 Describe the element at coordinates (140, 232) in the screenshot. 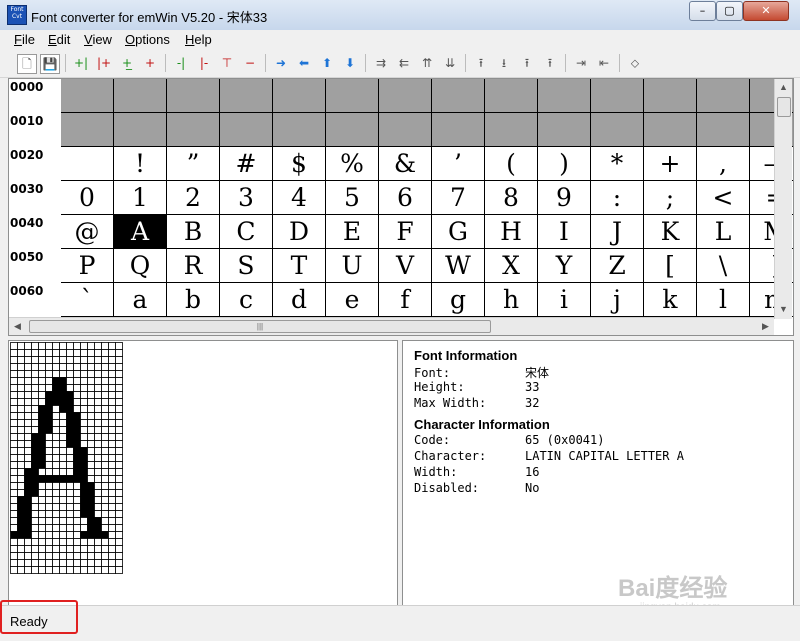

I see `char-cell: A` at that location.